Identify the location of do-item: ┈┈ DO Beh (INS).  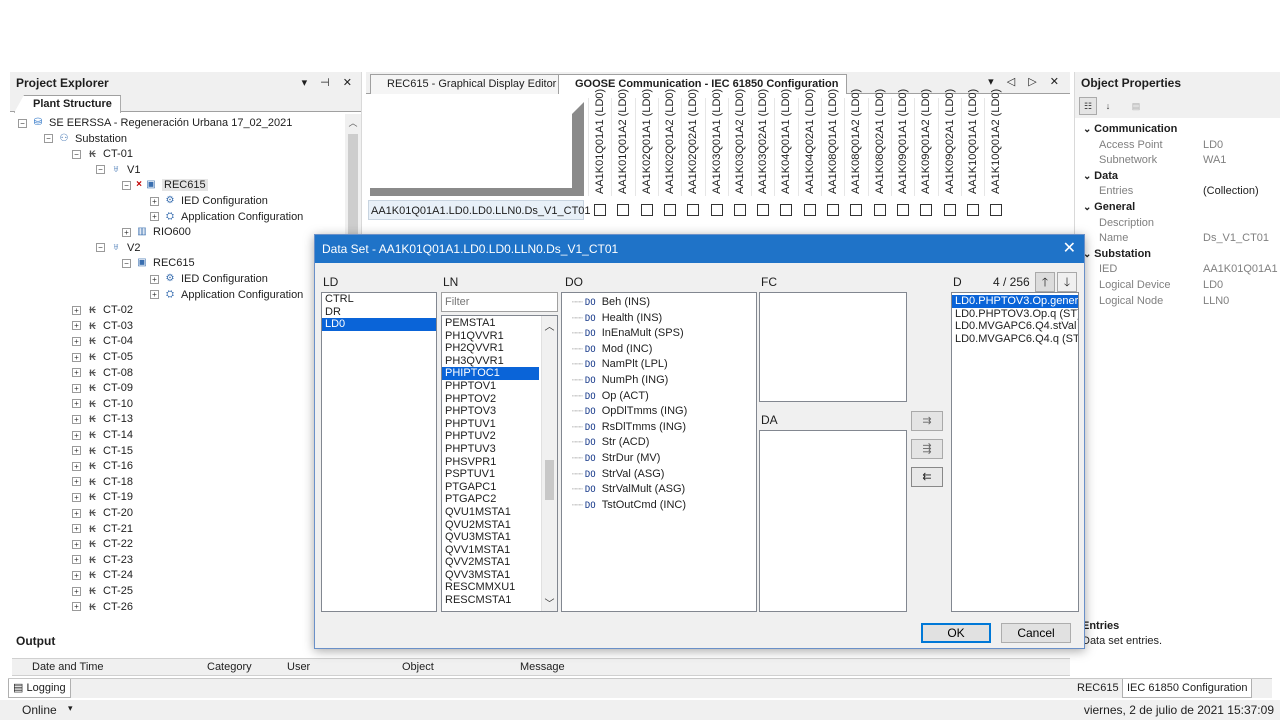
(659, 303).